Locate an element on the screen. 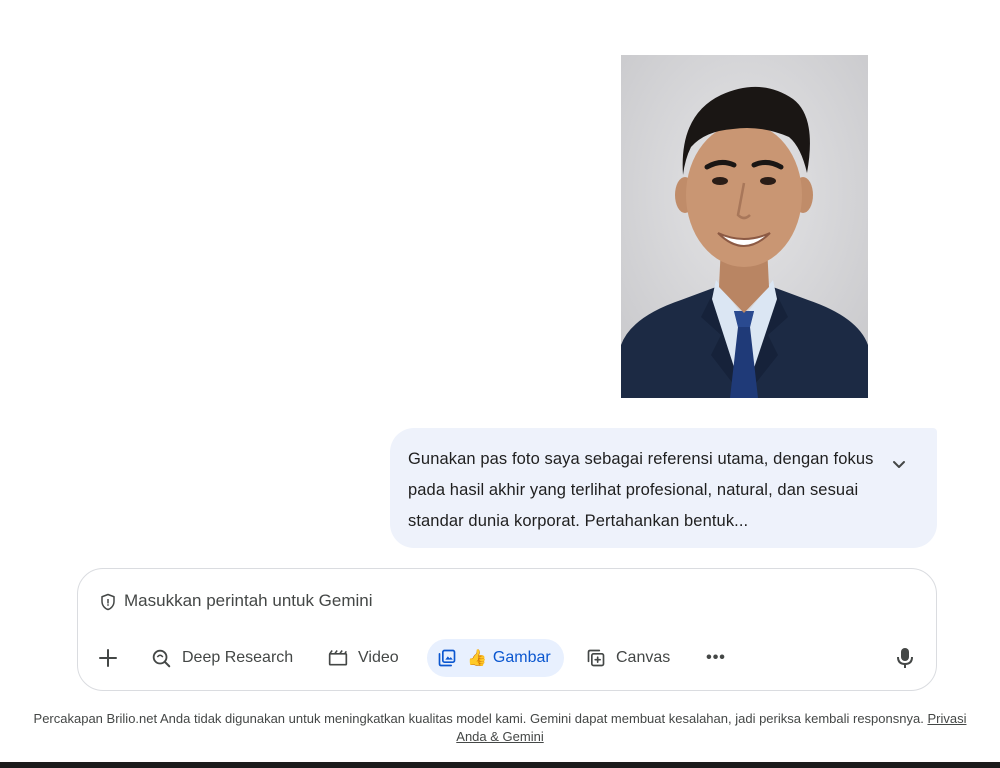 The height and width of the screenshot is (768, 1000). attached-photo is located at coordinates (744, 226).